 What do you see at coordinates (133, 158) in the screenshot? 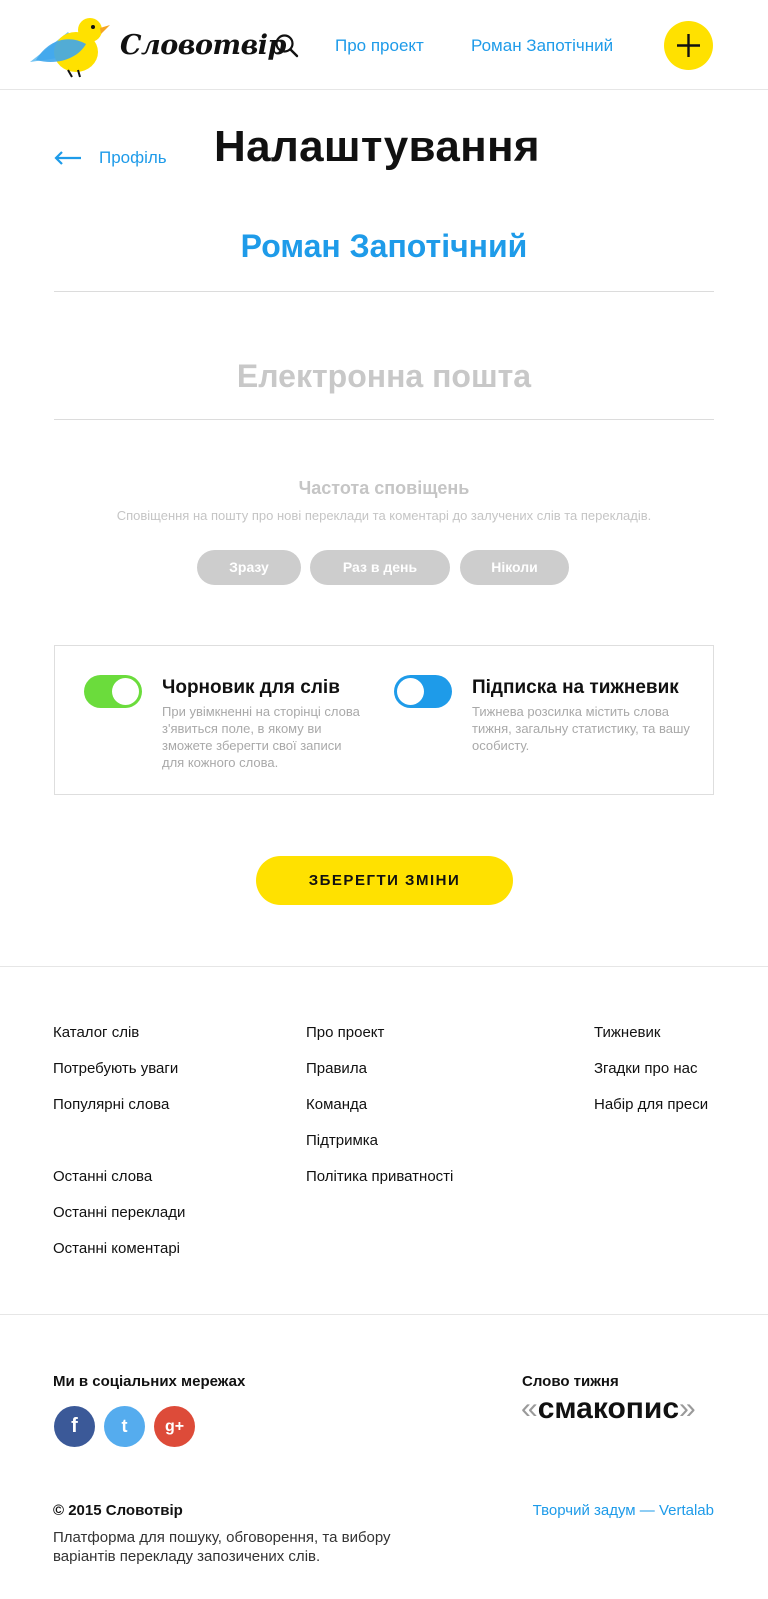
I see `back-to-profile-link: Профіль` at bounding box center [133, 158].